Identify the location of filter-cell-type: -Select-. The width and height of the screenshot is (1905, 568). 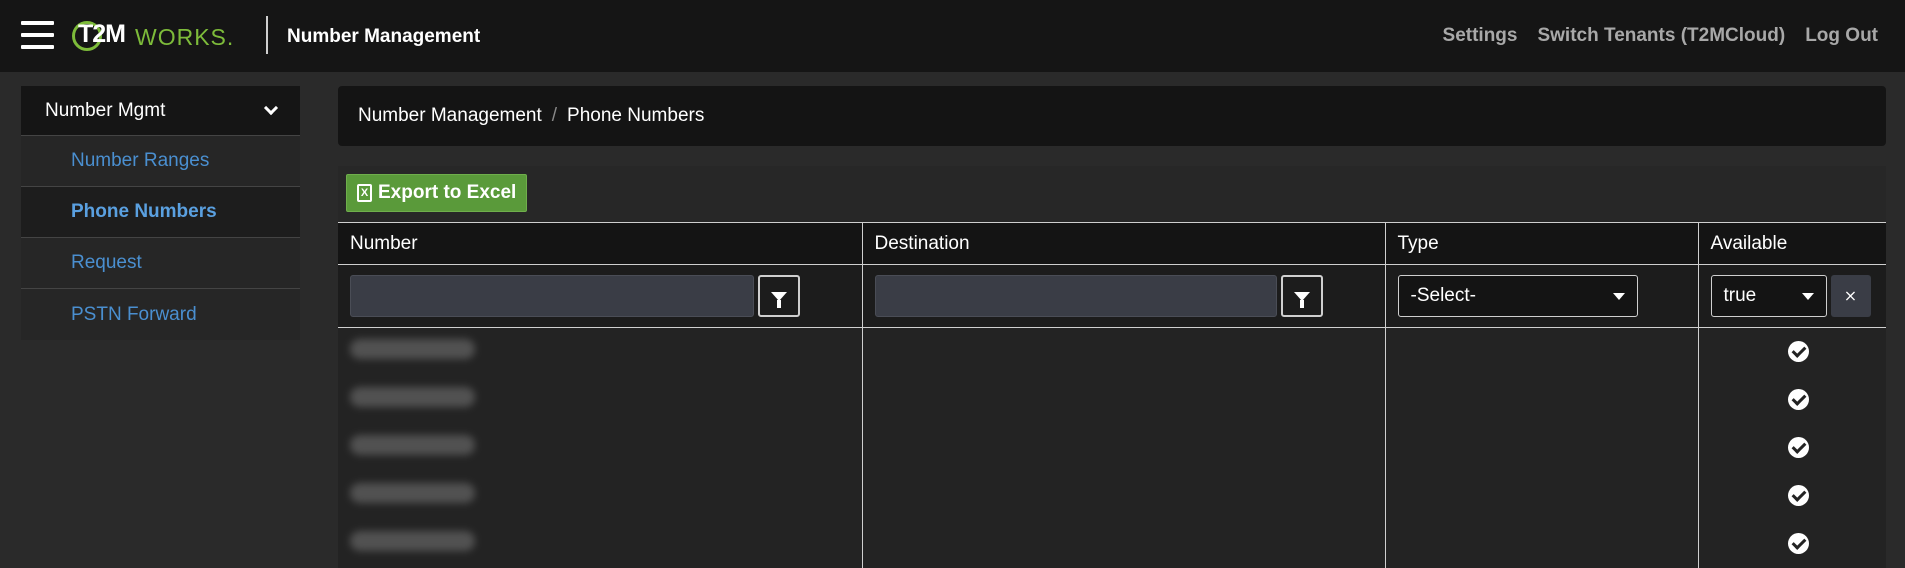
(1541, 296).